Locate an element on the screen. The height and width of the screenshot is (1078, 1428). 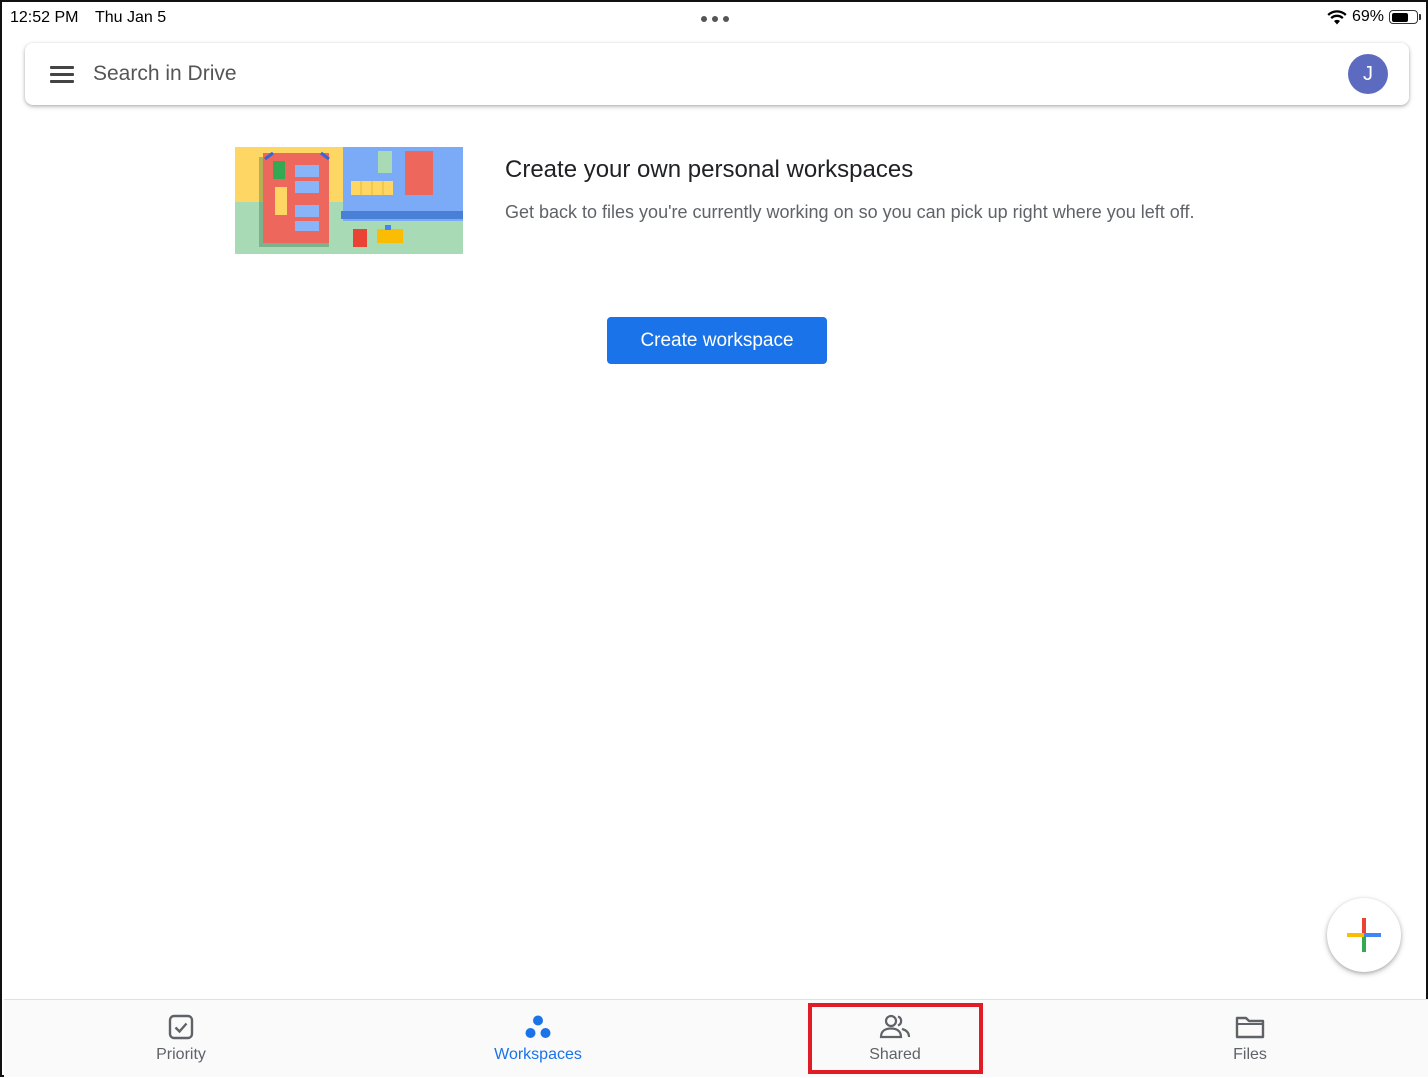
search-input is located at coordinates (693, 74).